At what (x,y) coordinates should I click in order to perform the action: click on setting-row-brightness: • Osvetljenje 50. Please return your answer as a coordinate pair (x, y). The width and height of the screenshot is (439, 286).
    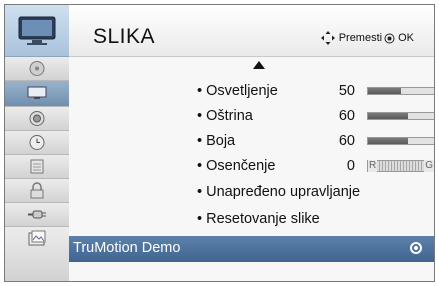
    Looking at the image, I should click on (251, 91).